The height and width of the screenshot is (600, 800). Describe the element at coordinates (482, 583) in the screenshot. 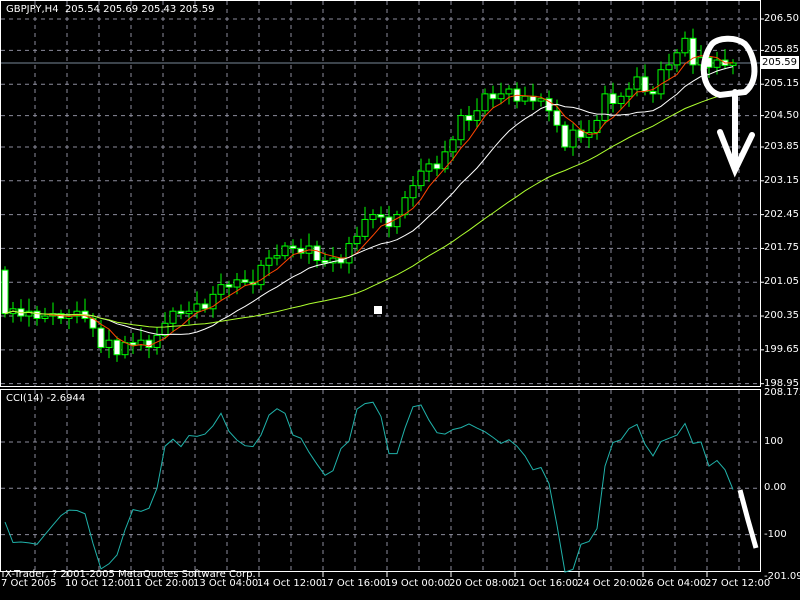

I see `time-axis-label: 20 Oct 08:00` at that location.